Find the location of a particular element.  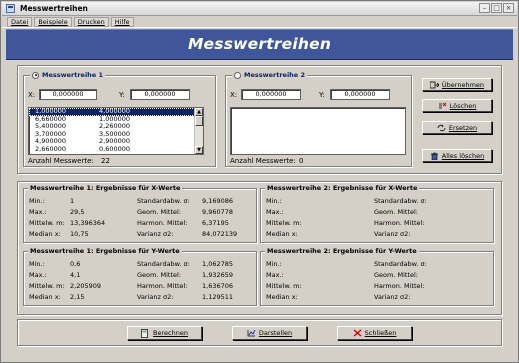

series2-x-input: 0,000000 is located at coordinates (271, 94).